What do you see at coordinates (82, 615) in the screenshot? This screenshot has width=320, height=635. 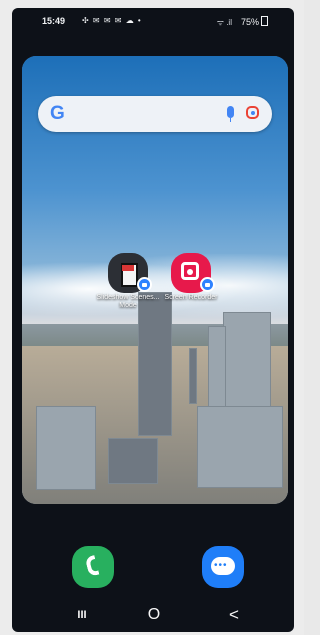 I see `recent-apps-button: III` at bounding box center [82, 615].